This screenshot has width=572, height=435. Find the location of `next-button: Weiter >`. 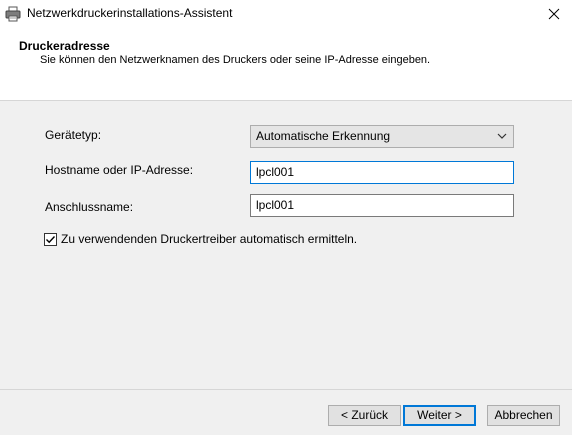

next-button: Weiter > is located at coordinates (439, 415).